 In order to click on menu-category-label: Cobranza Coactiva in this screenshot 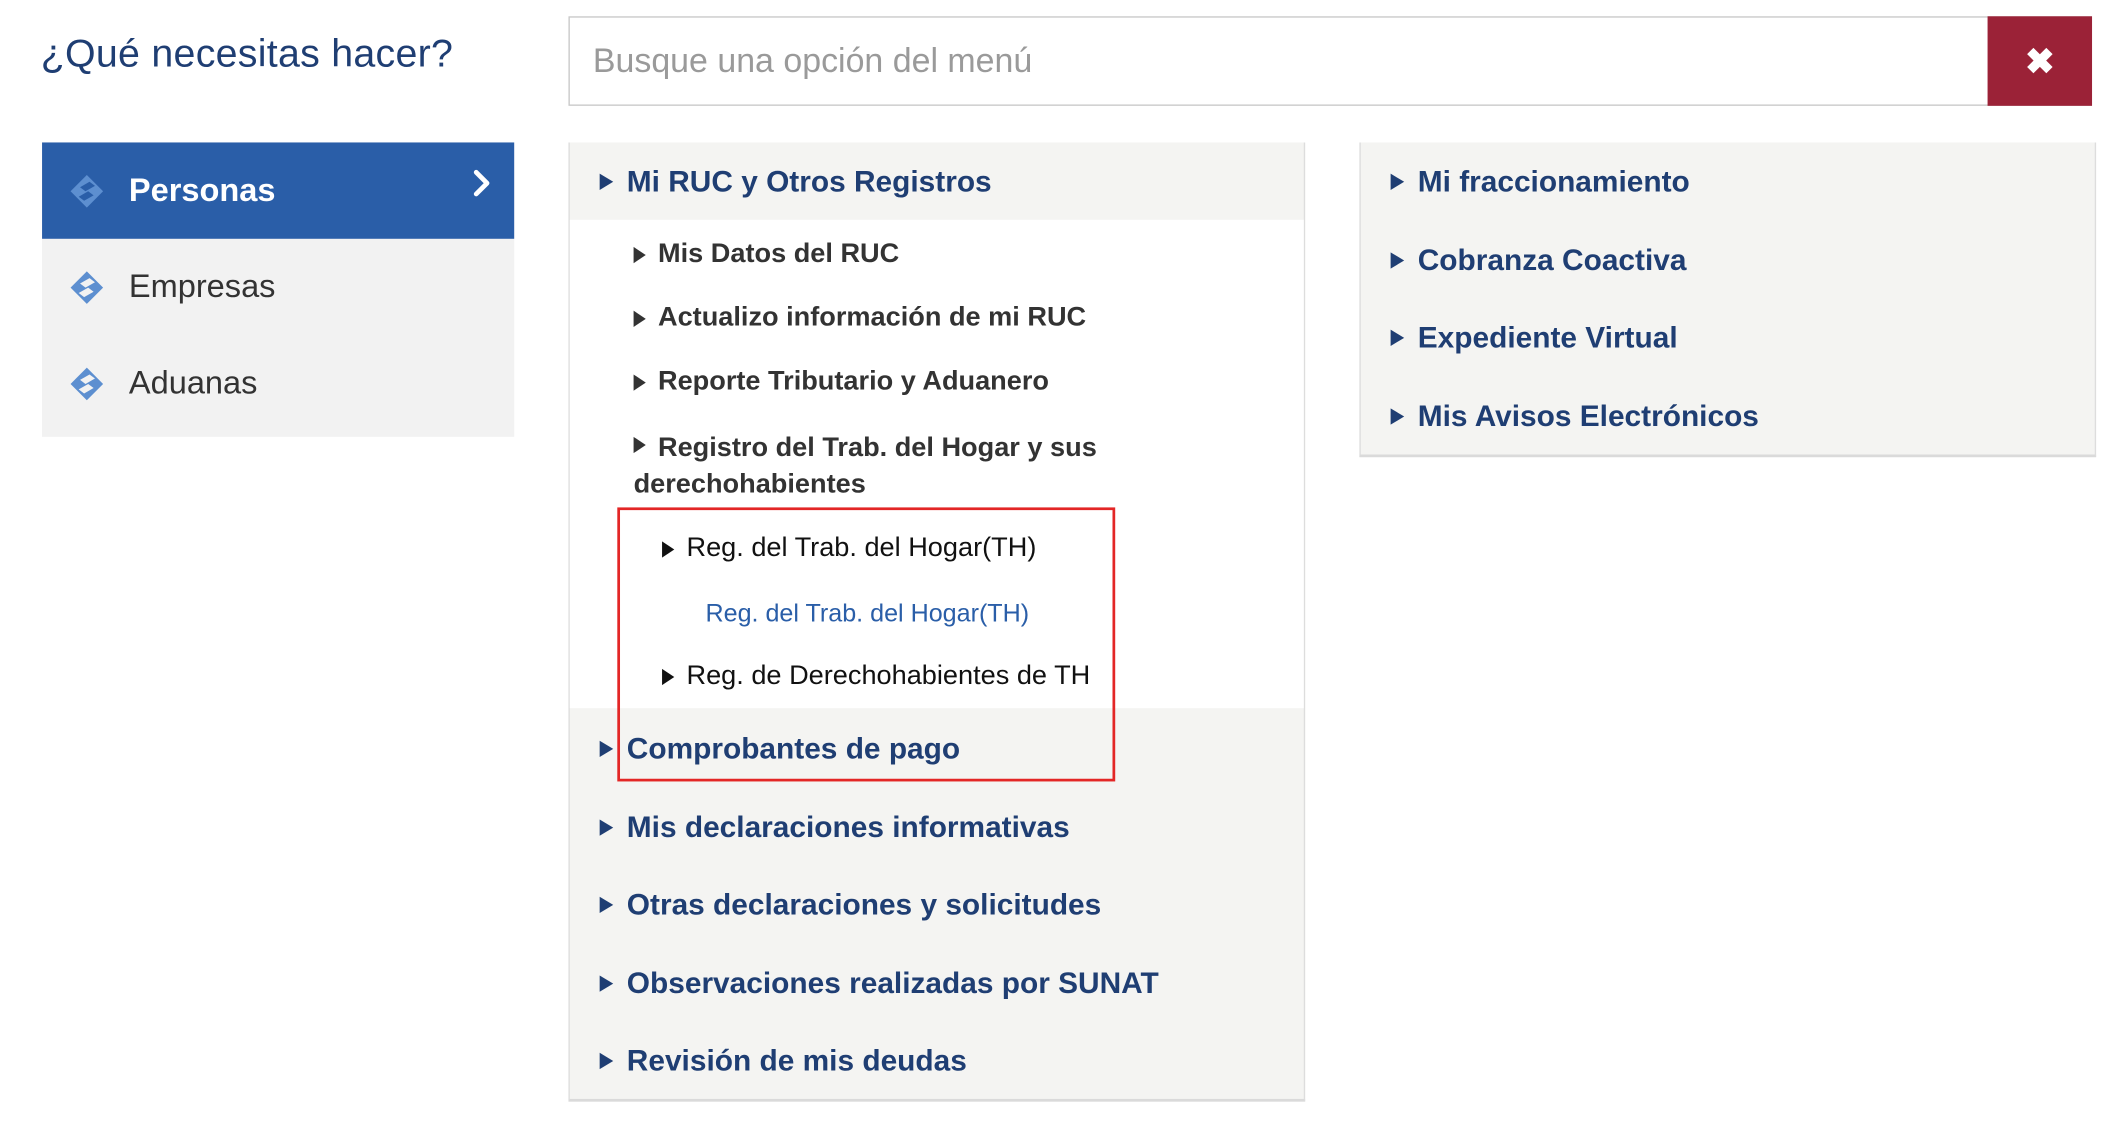, I will do `click(1552, 259)`.